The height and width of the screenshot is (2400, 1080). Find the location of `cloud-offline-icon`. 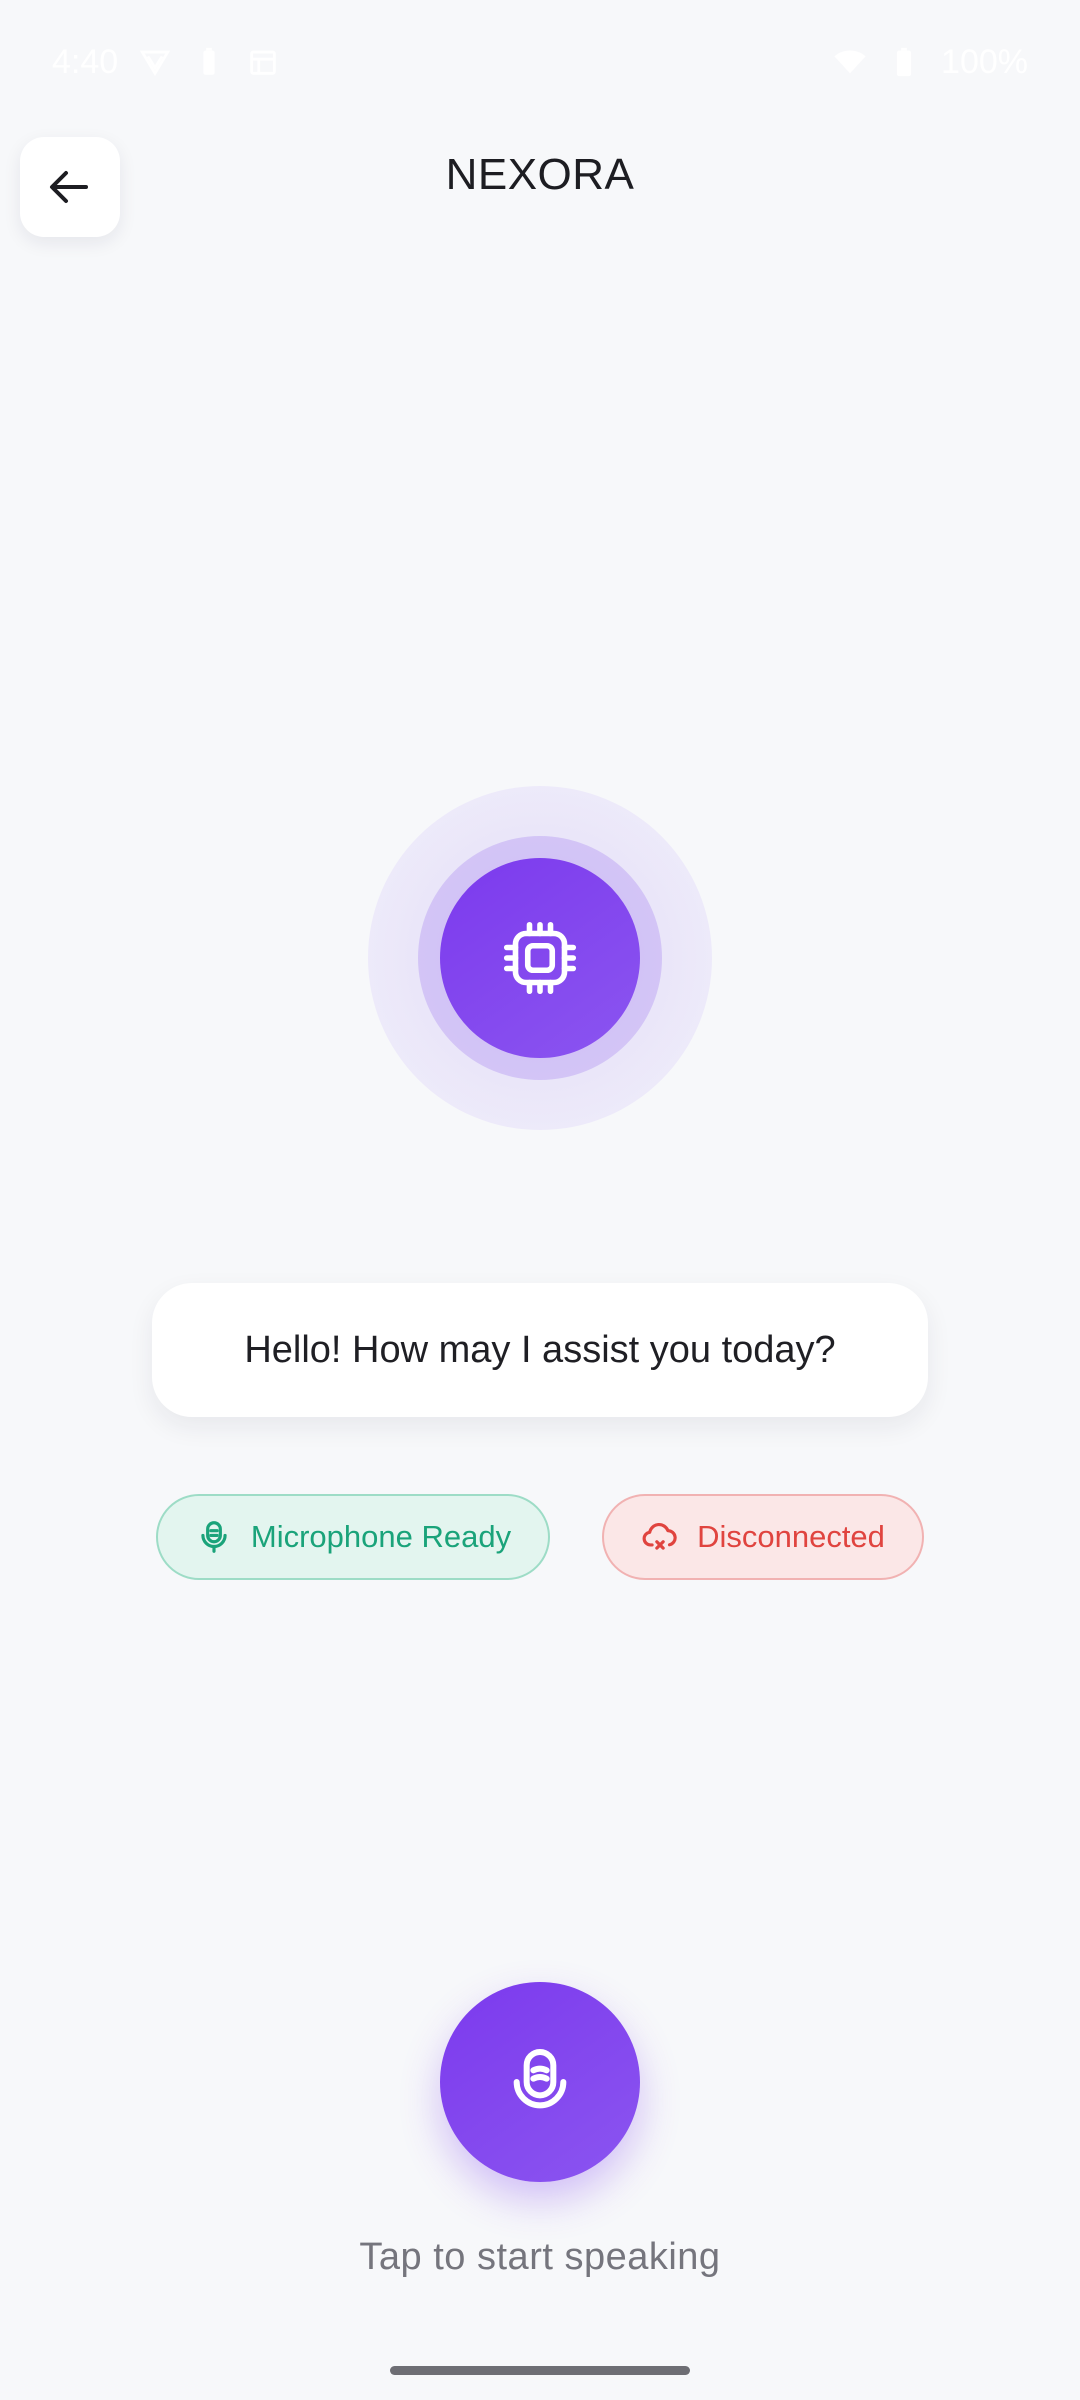

cloud-offline-icon is located at coordinates (659, 1536).